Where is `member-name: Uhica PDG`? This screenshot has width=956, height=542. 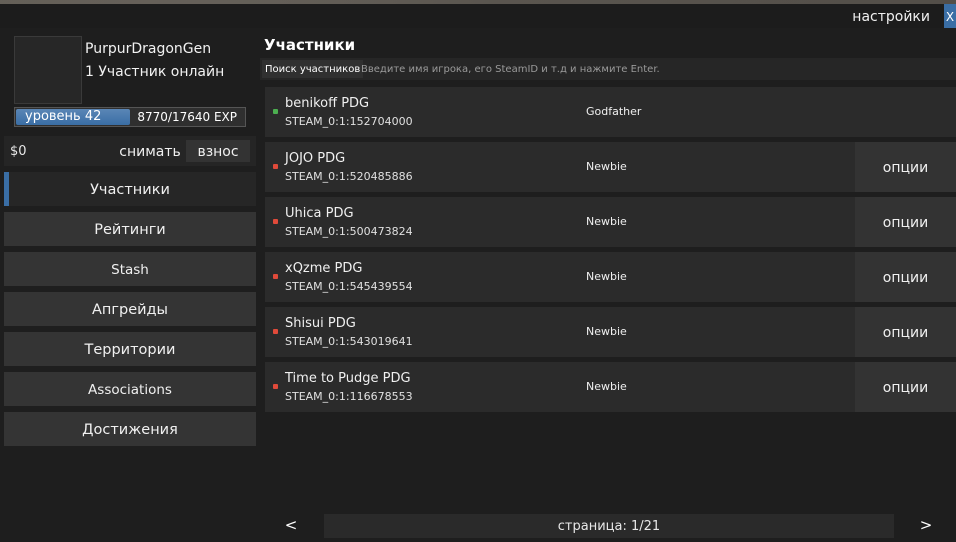
member-name: Uhica PDG is located at coordinates (319, 213).